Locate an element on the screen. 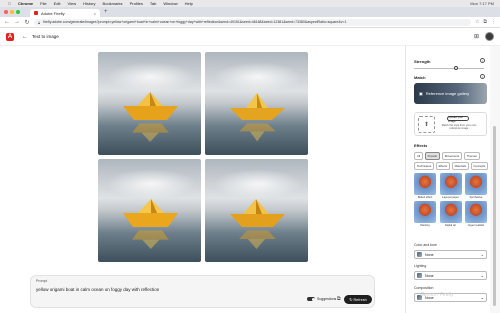  reference-gallery-button: ▣ Reference image gallery is located at coordinates (450, 93).